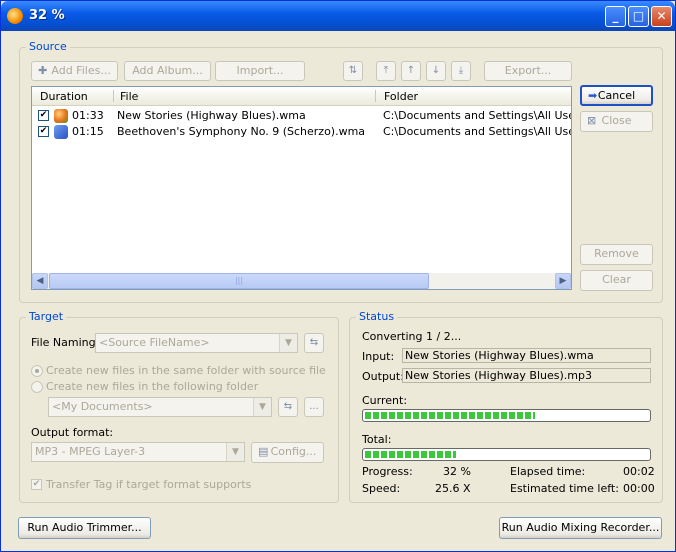  I want to click on list-header: Duration File Folder, so click(301, 96).